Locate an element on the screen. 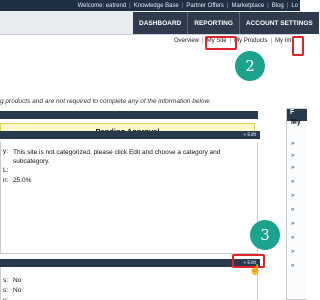 This screenshot has height=300, width=320. detail-label-1: y: is located at coordinates (6, 151).